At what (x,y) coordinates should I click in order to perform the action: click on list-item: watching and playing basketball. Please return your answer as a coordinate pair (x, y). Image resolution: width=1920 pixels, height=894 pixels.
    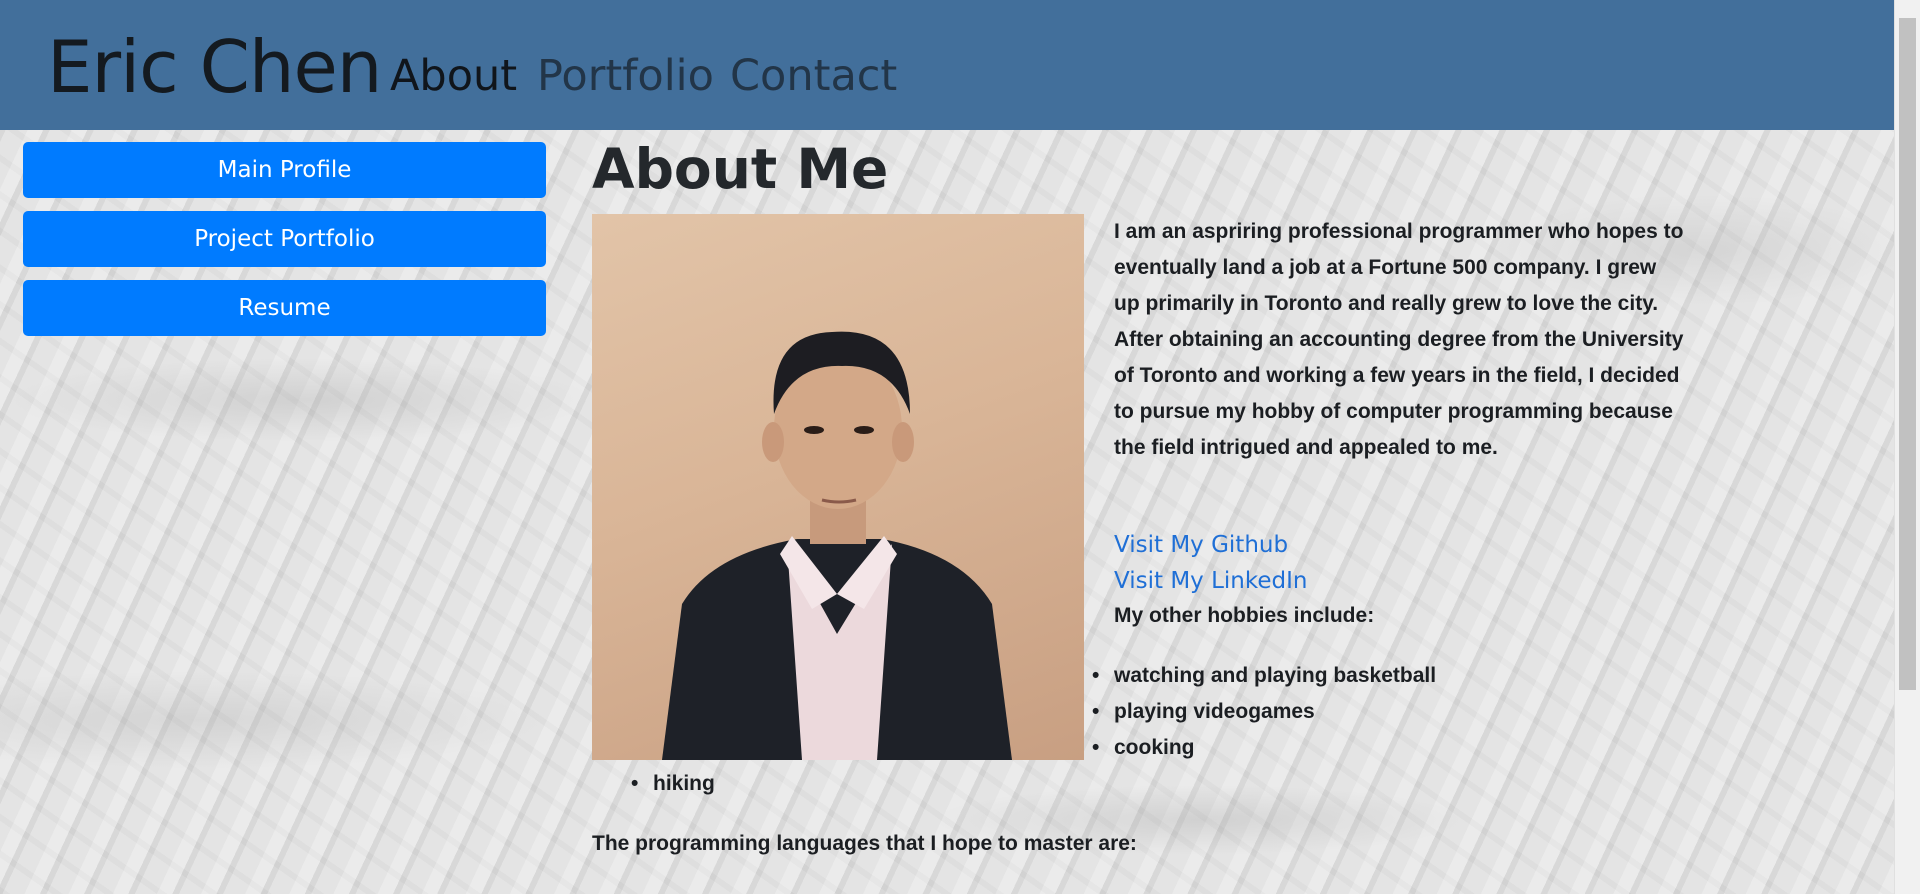
    Looking at the image, I should click on (1264, 676).